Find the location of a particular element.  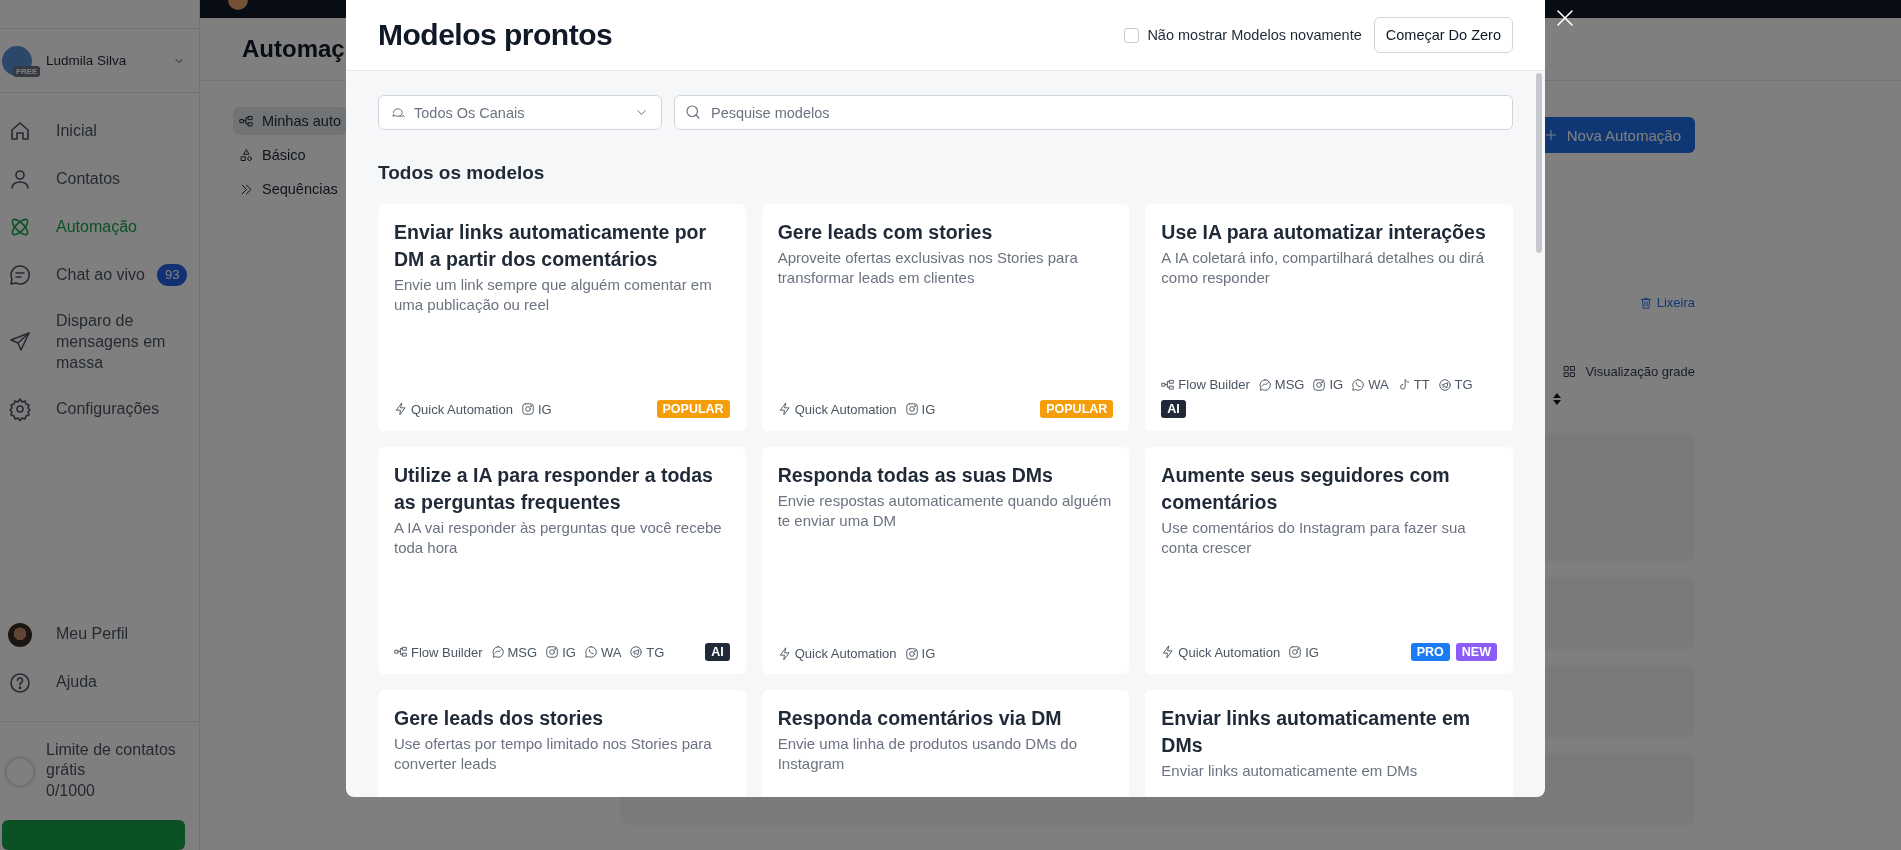

template-badge: PRO is located at coordinates (1430, 652).